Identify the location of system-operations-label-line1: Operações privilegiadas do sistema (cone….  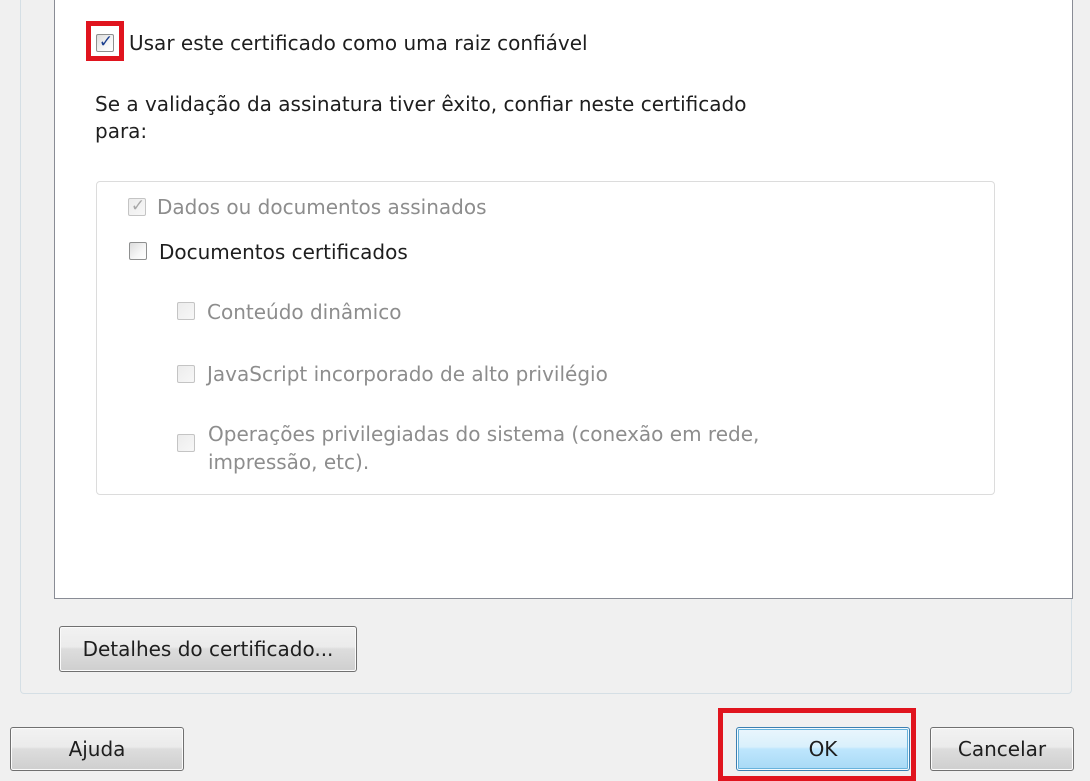
(484, 434).